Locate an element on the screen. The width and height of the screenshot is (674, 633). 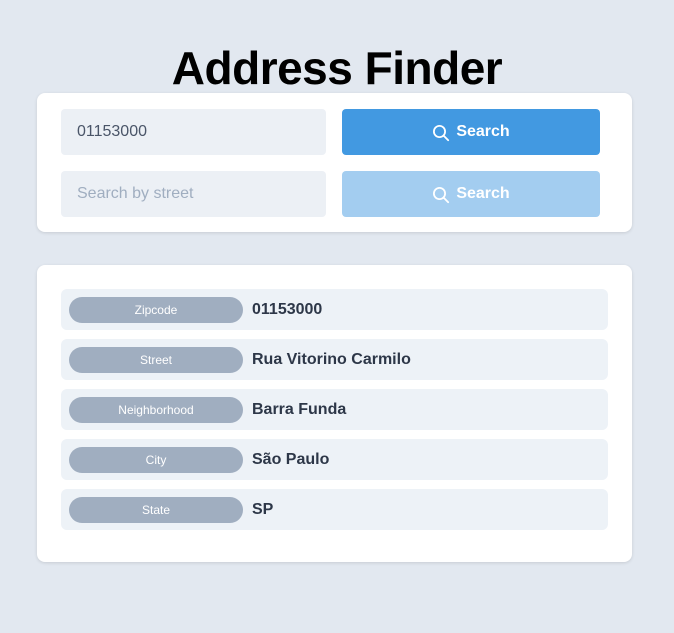
street-search-button: Search is located at coordinates (471, 194).